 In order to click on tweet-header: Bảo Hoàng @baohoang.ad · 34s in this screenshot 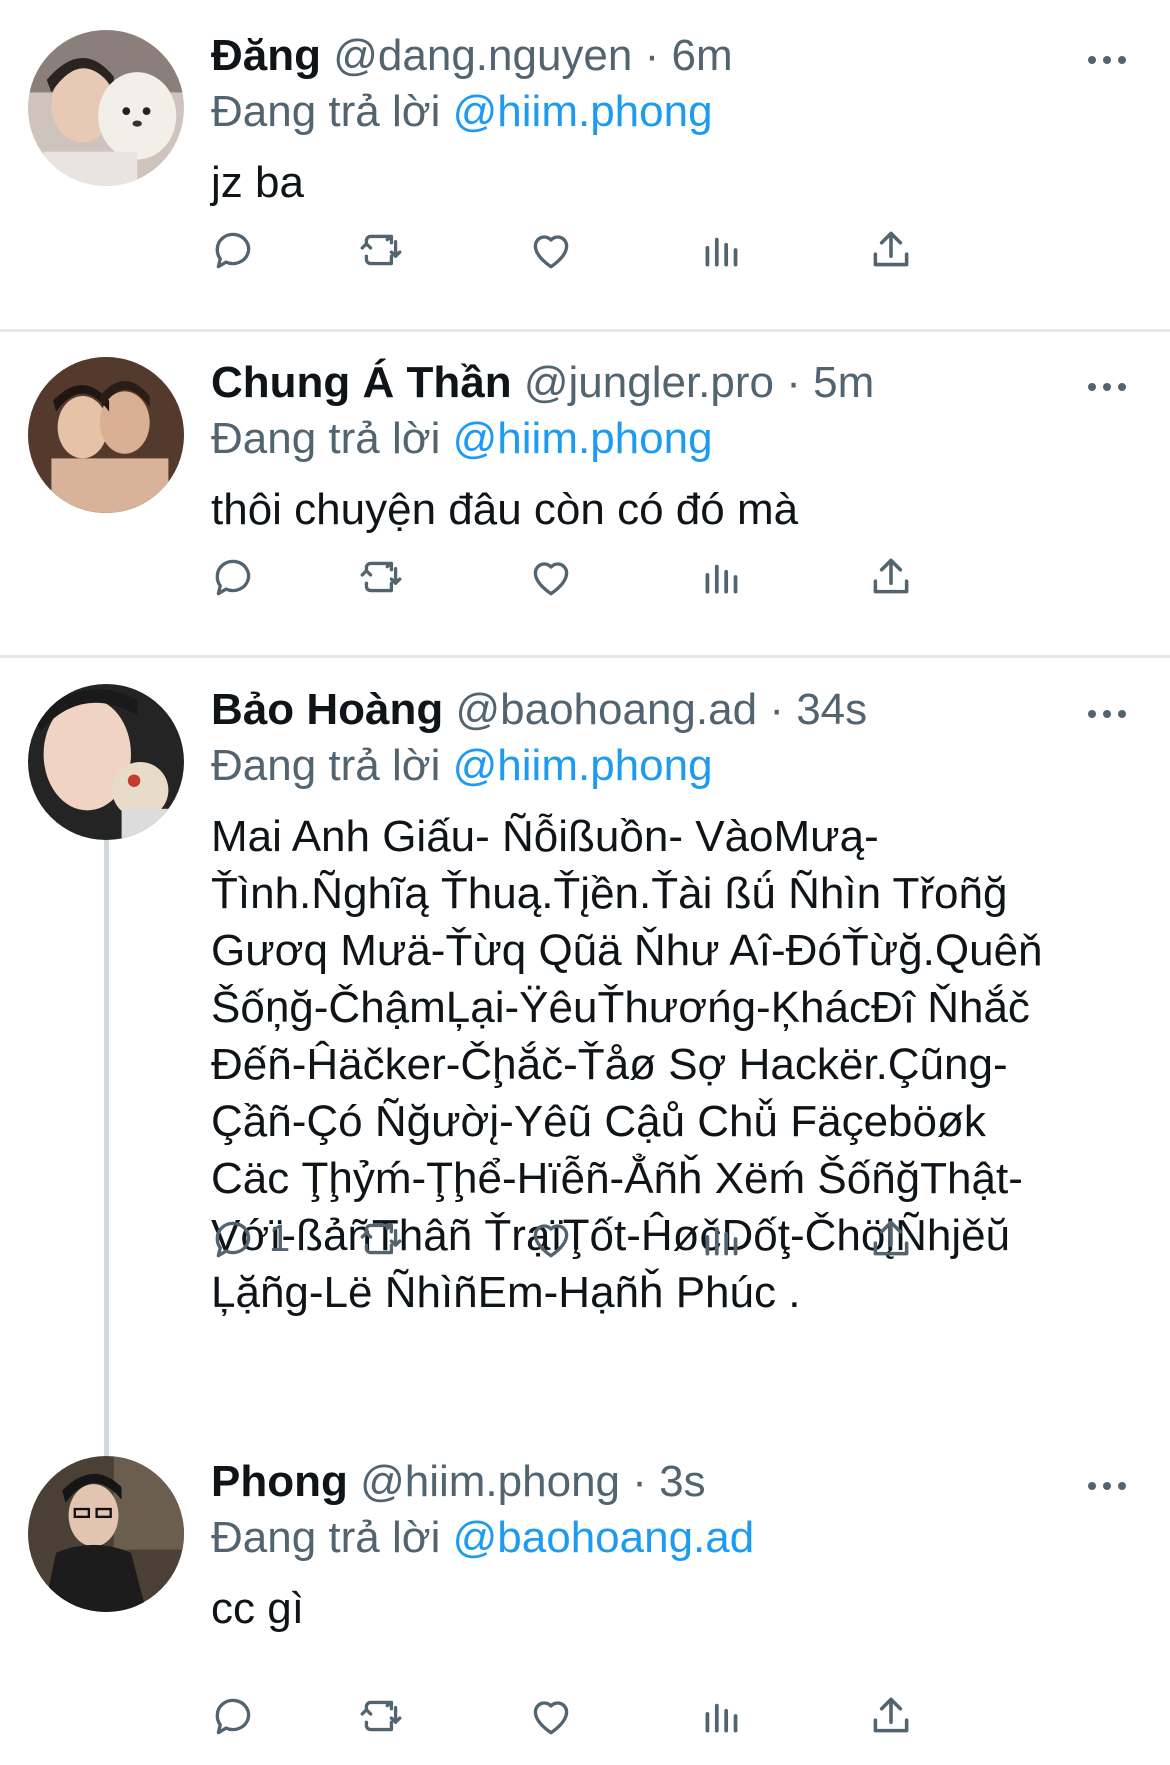, I will do `click(539, 710)`.